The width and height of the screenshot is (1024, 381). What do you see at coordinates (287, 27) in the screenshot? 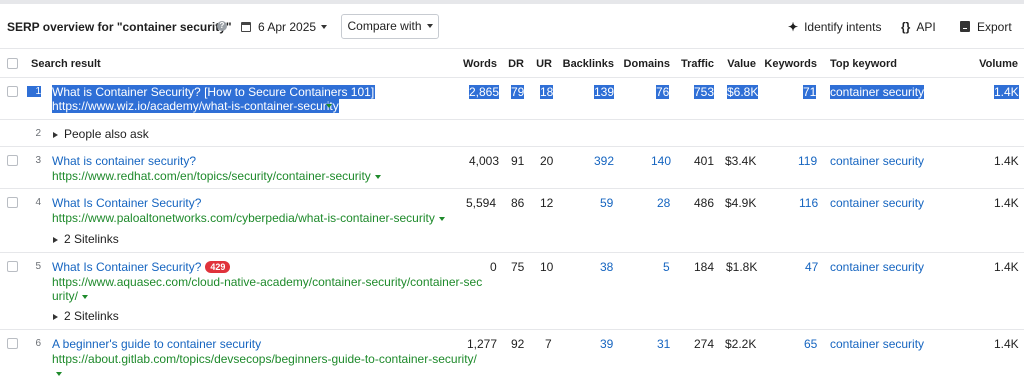
I see `date-label: 6 Apr 2025` at bounding box center [287, 27].